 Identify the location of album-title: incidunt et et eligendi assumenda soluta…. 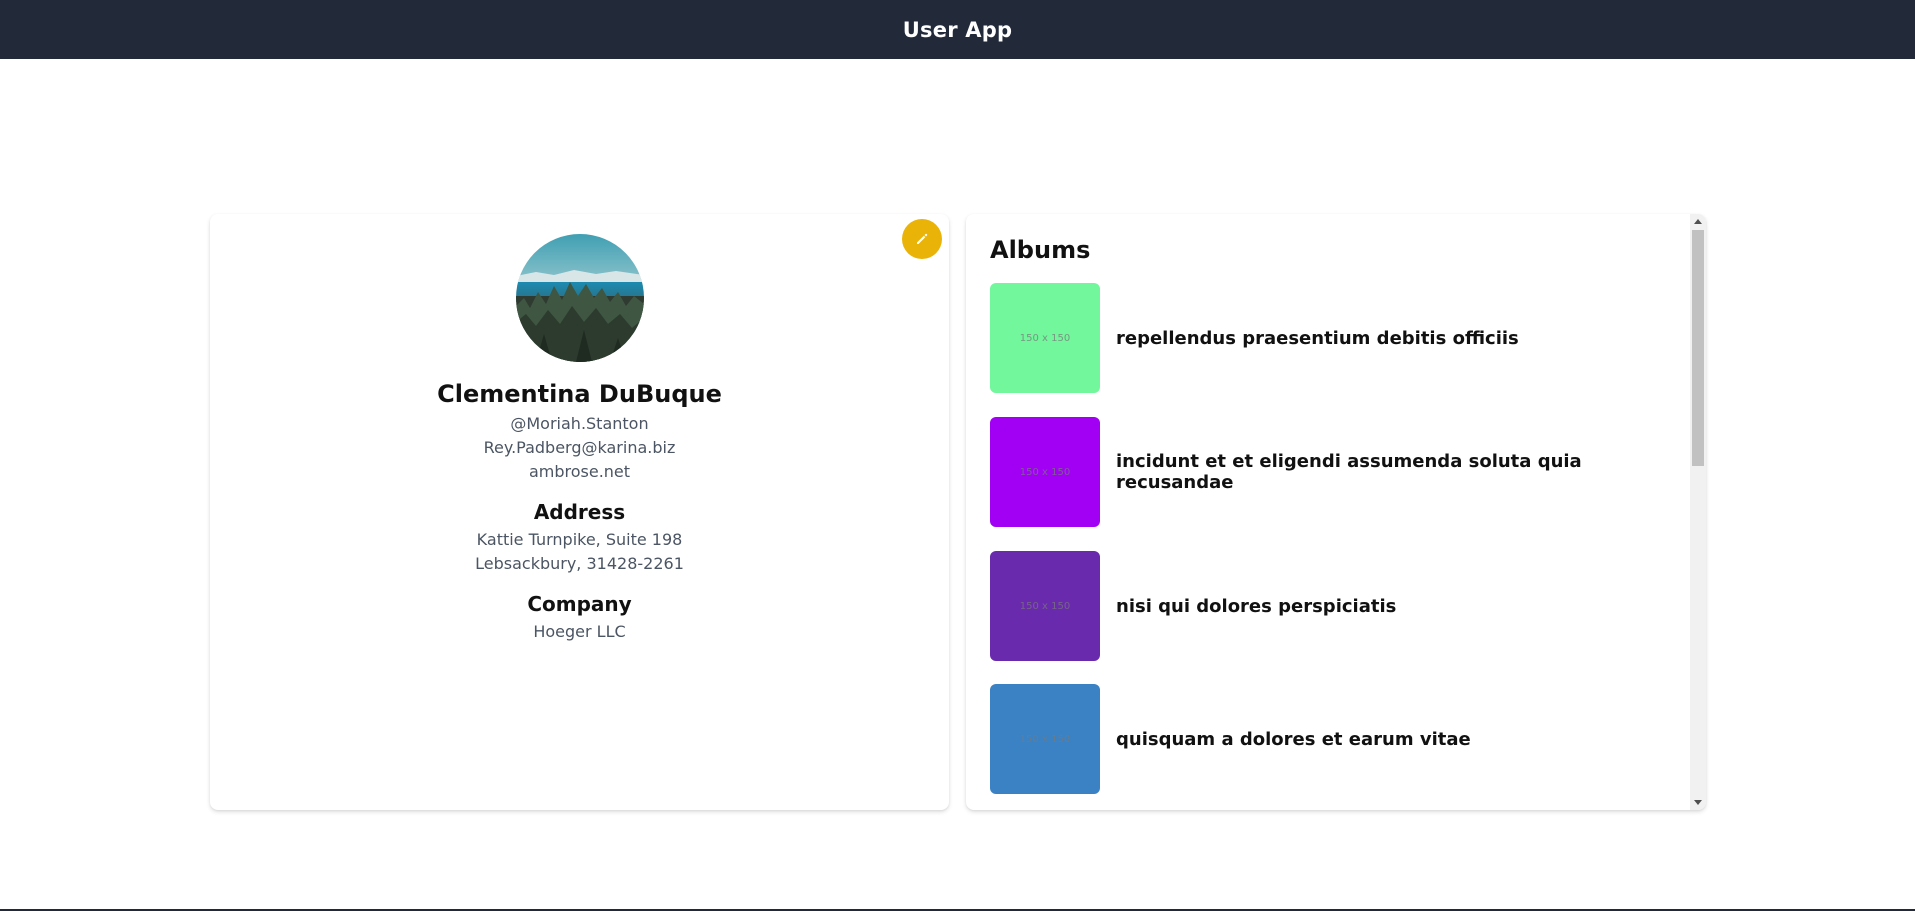
(1349, 472).